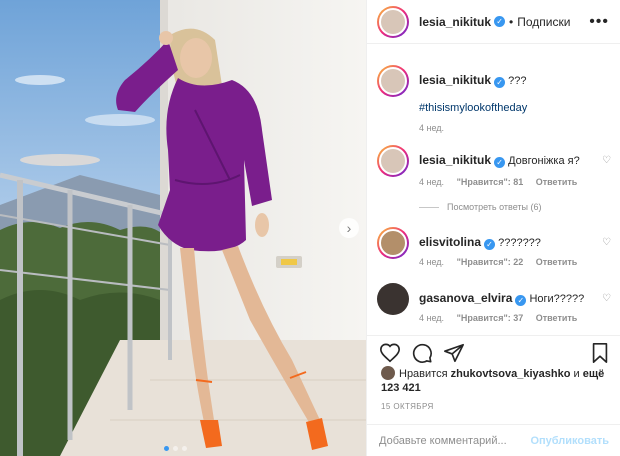 This screenshot has height=456, width=620. I want to click on likes-suffix: и, so click(576, 374).